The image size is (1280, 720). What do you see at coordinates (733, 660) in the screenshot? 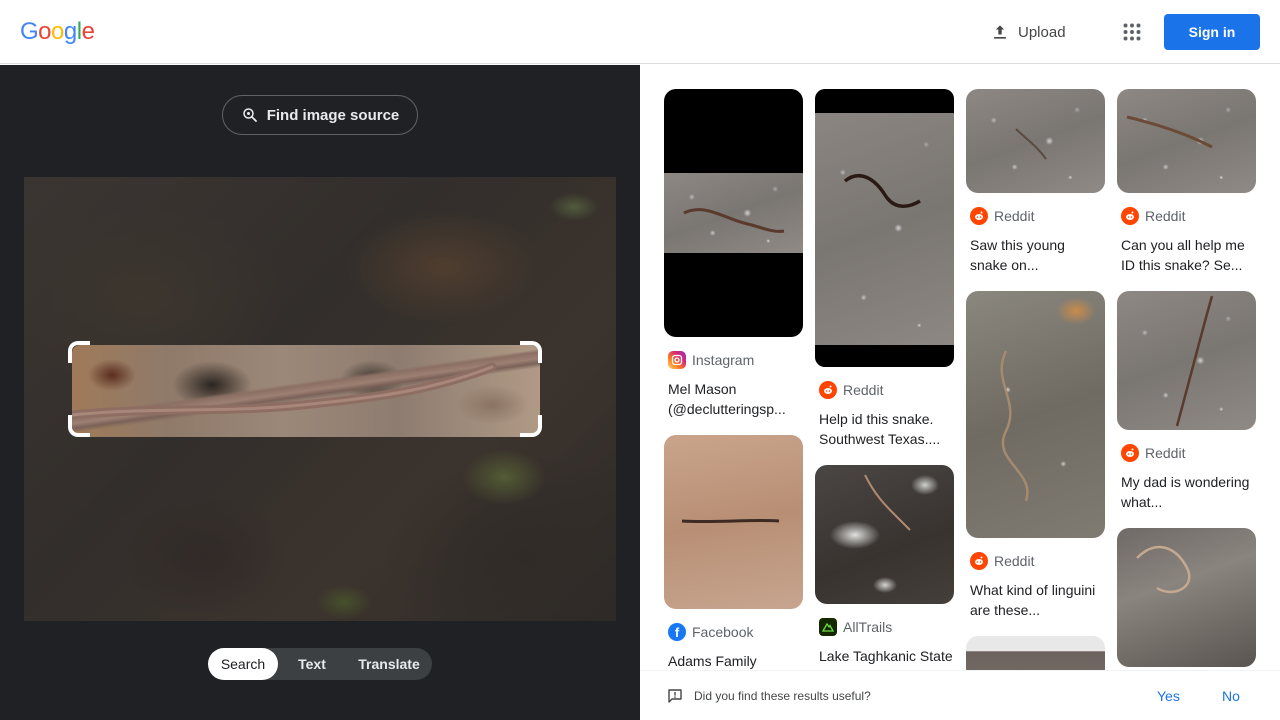
I see `result-caption: Adams Family` at bounding box center [733, 660].